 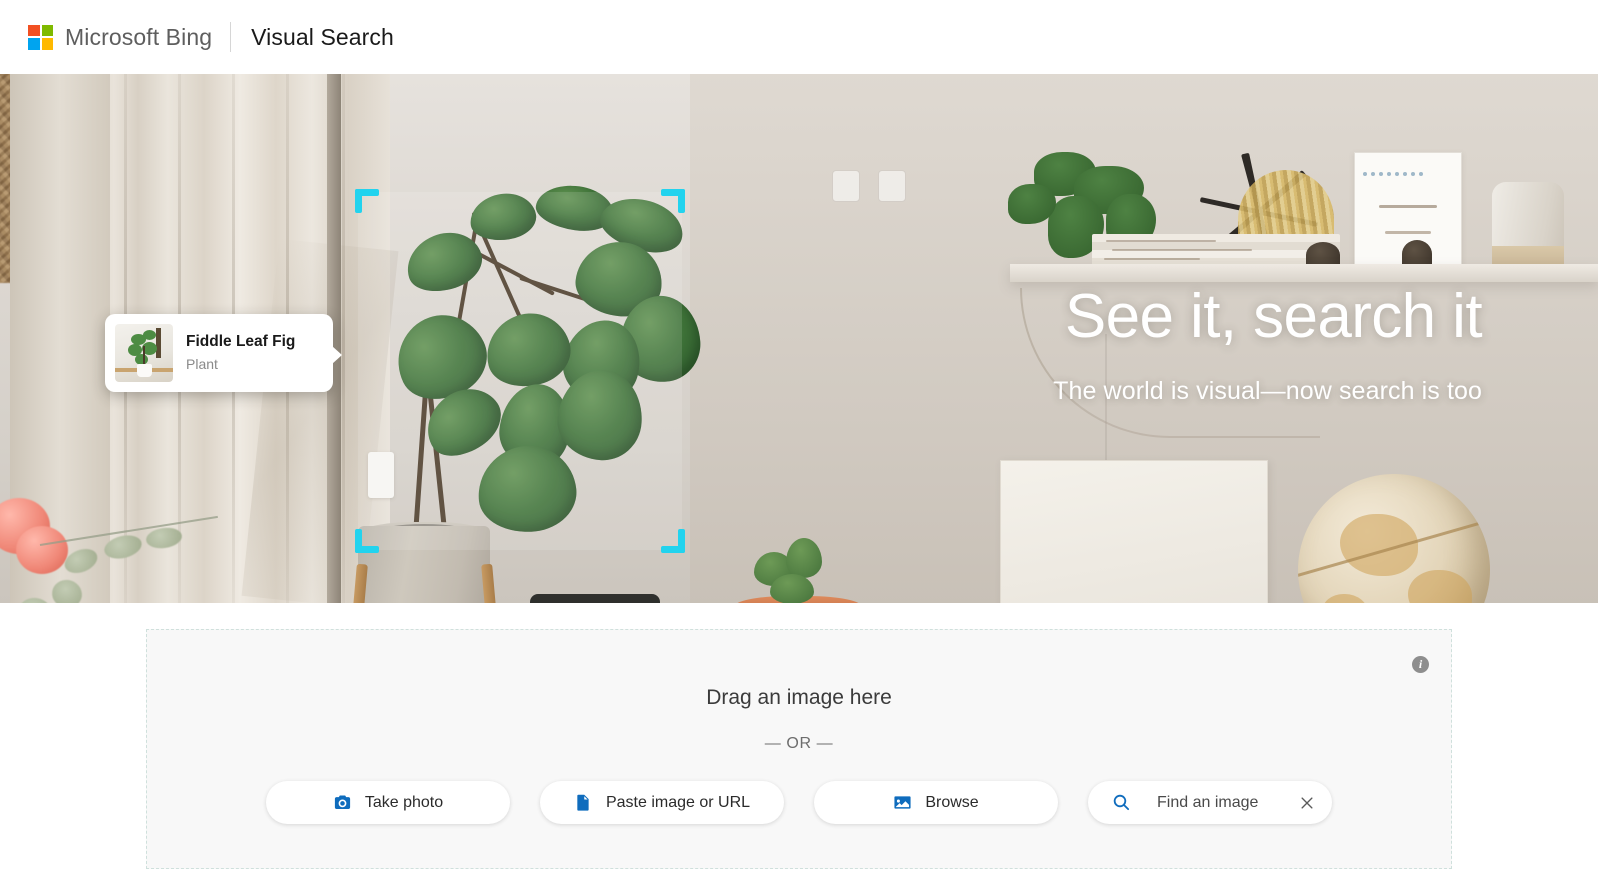 What do you see at coordinates (40, 37) in the screenshot?
I see `microsoft-logo` at bounding box center [40, 37].